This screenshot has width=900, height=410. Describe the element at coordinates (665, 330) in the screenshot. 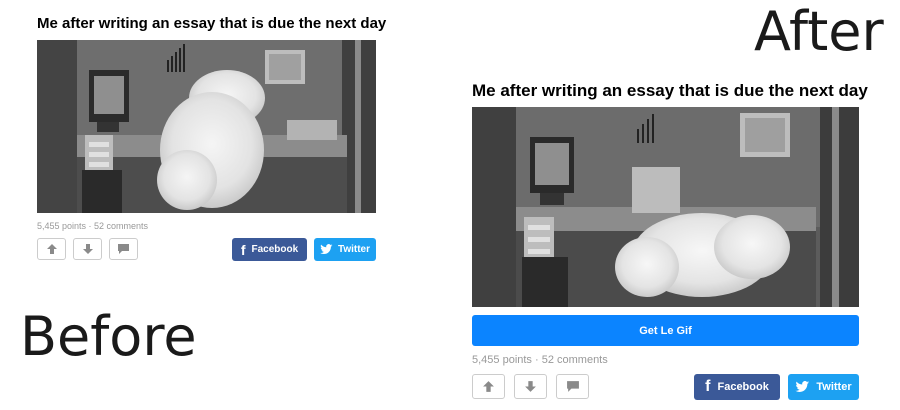

I see `get-gif-button: Get Le Gif` at that location.